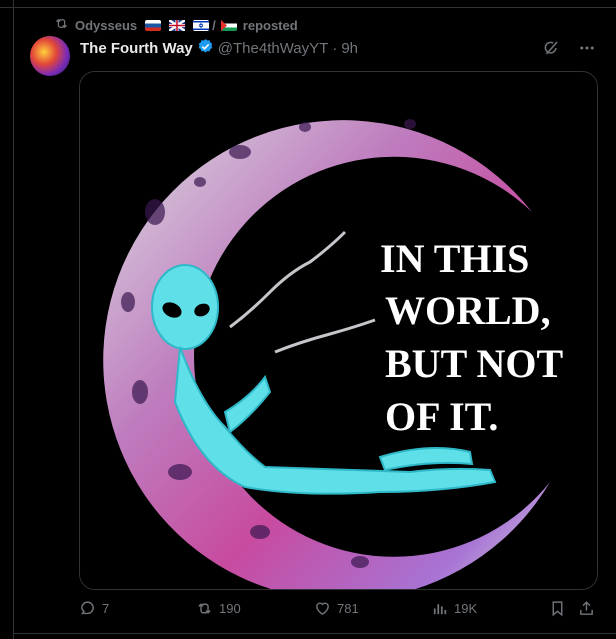 The height and width of the screenshot is (639, 616). I want to click on russia-flag-icon, so click(153, 25).